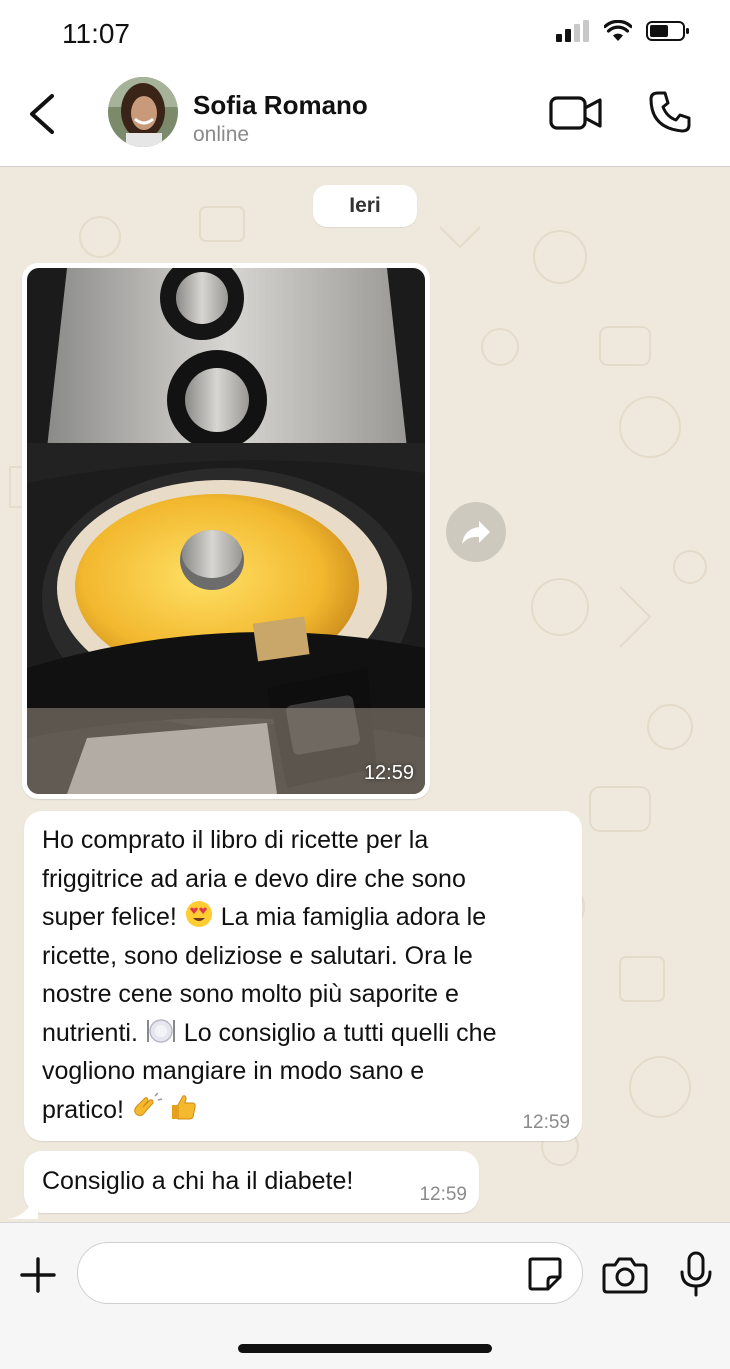  I want to click on sticker-icon, so click(545, 1274).